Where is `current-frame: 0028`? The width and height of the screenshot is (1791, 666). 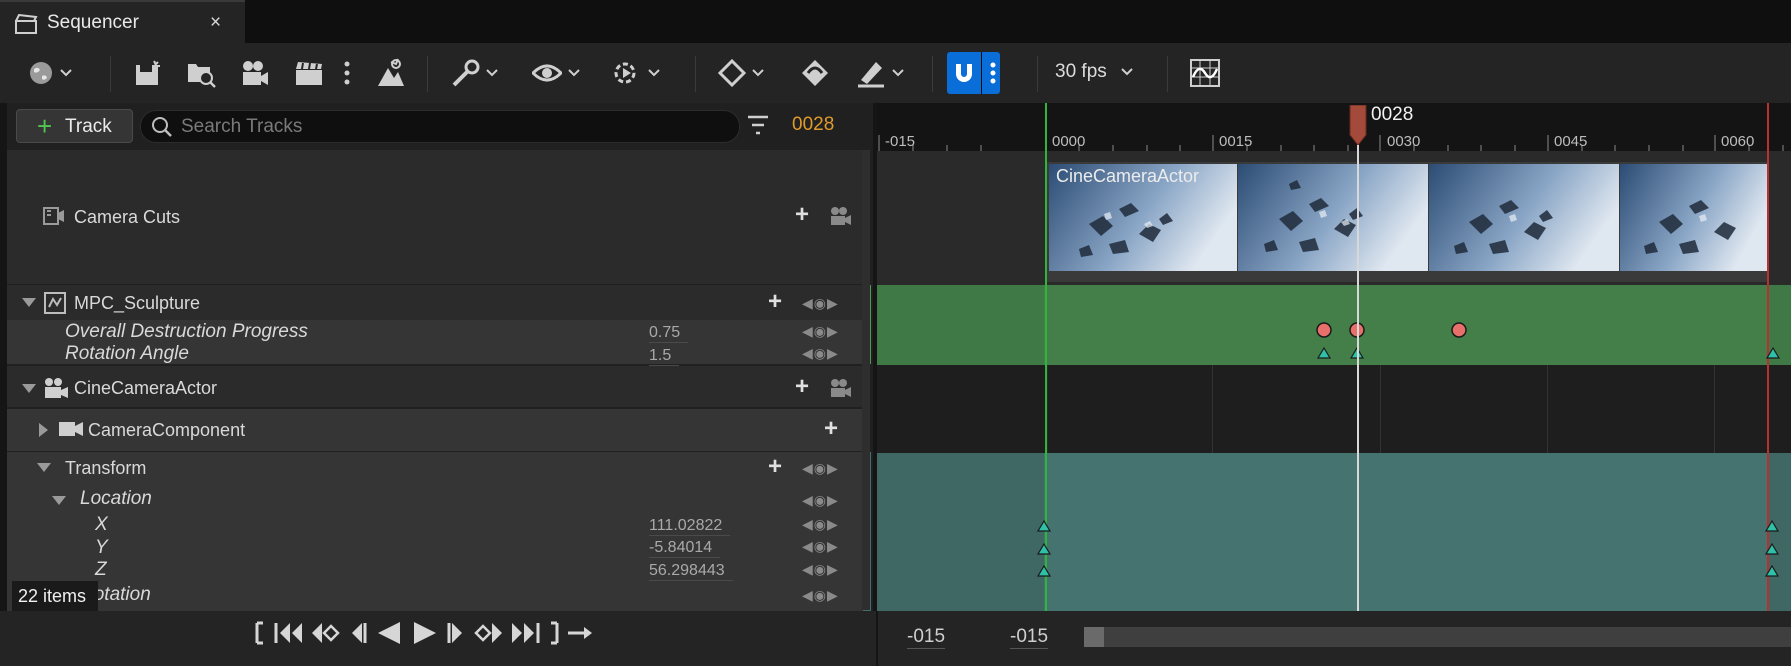 current-frame: 0028 is located at coordinates (813, 125).